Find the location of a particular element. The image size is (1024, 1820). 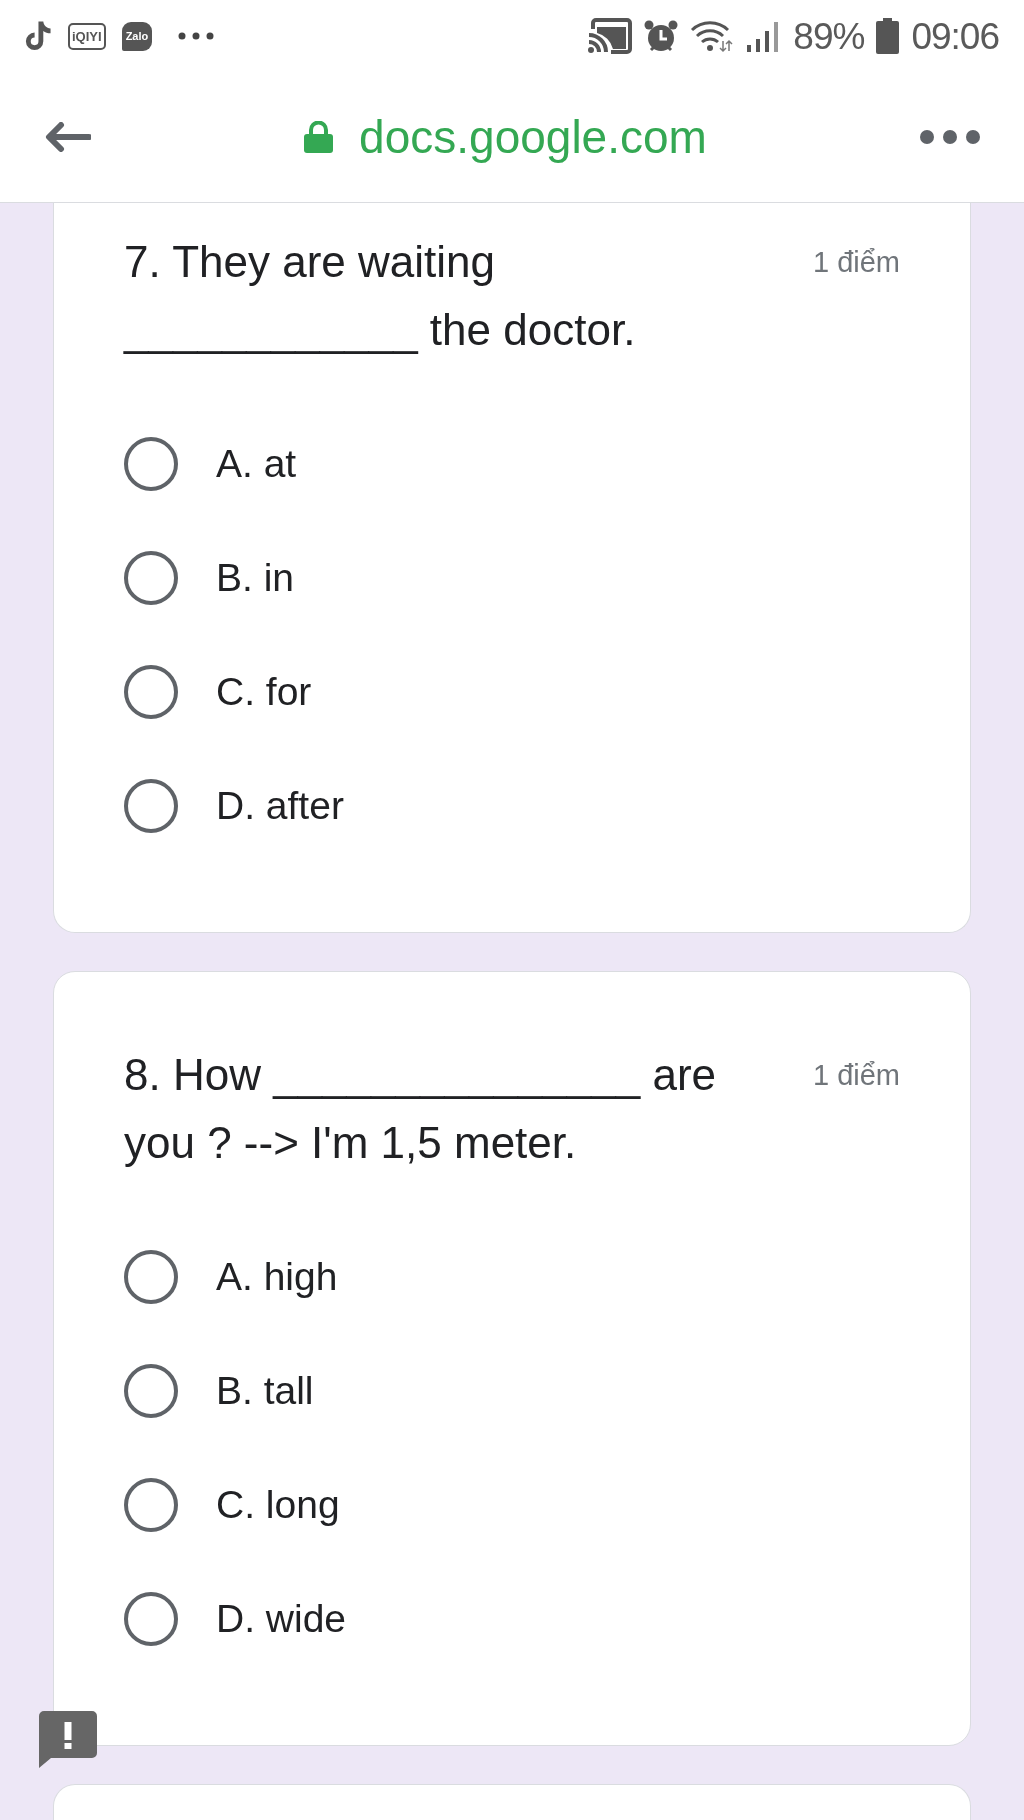

alarm-clock-icon is located at coordinates (661, 36).